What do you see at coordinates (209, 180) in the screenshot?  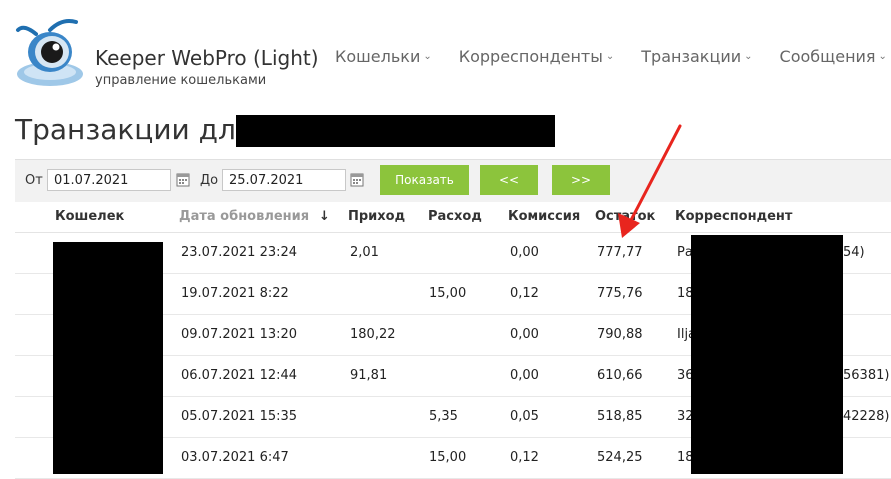 I see `to-label: До` at bounding box center [209, 180].